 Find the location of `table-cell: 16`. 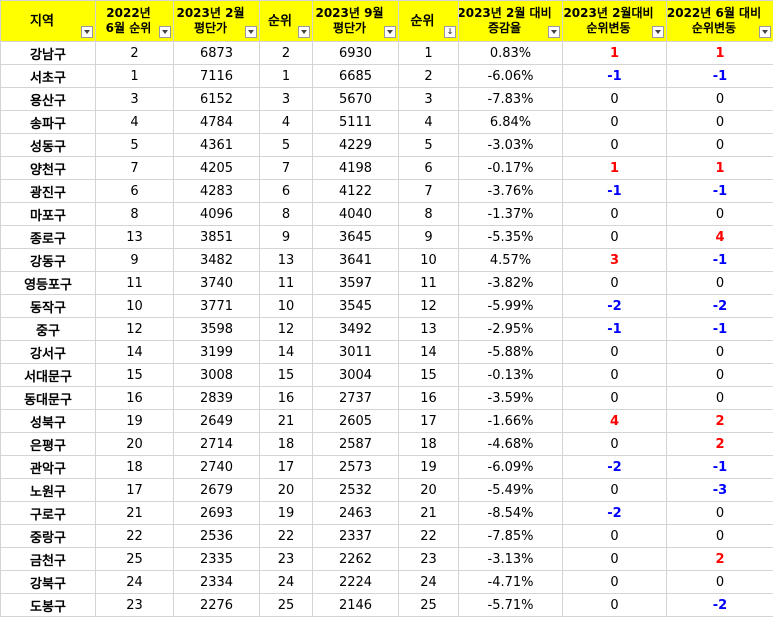

table-cell: 16 is located at coordinates (429, 398).